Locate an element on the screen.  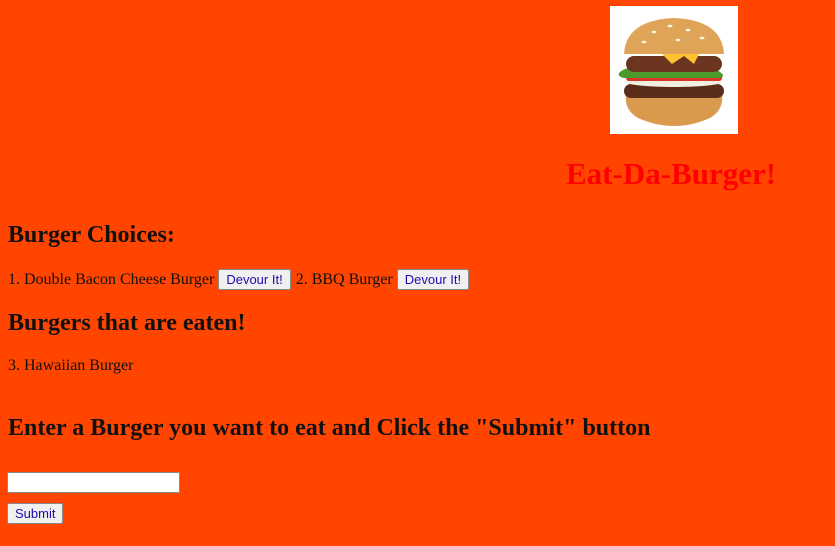
burger-choice-item: 1. Double Bacon Cheese Burger Devour It! is located at coordinates (149, 279).